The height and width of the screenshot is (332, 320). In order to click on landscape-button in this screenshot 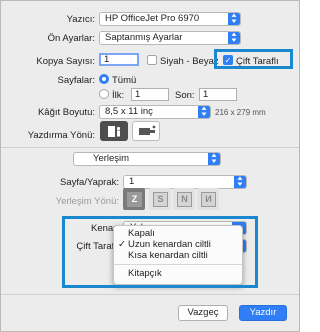, I will do `click(146, 131)`.